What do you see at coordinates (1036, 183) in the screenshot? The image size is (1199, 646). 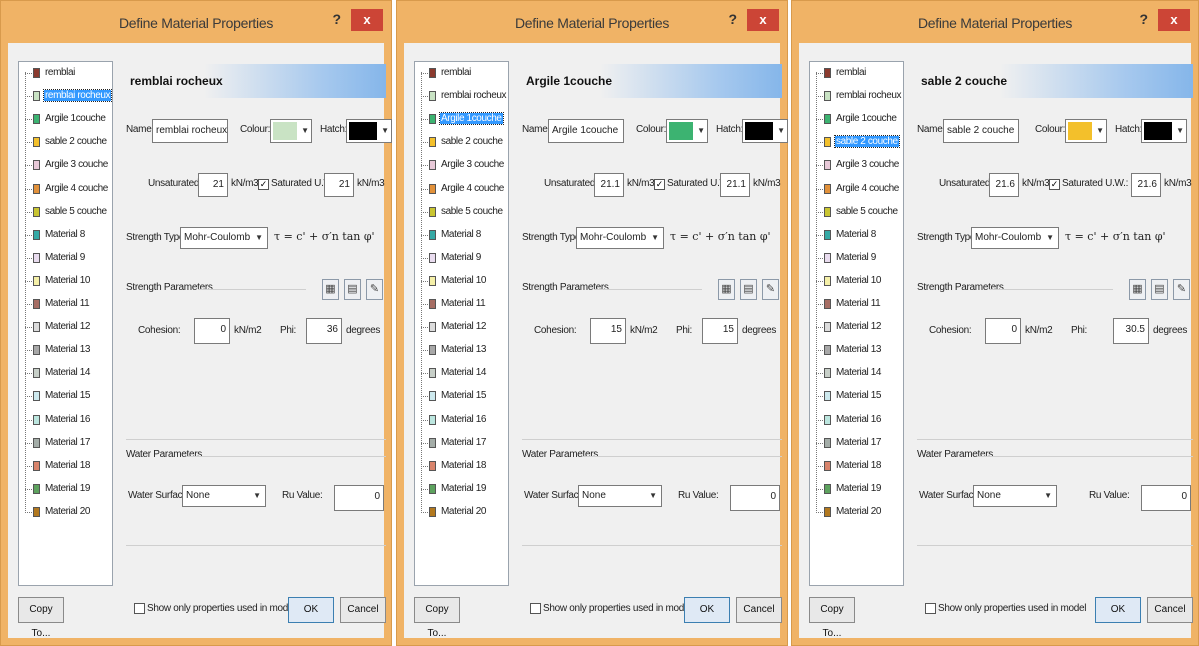 I see `unit-label: kN/m3` at bounding box center [1036, 183].